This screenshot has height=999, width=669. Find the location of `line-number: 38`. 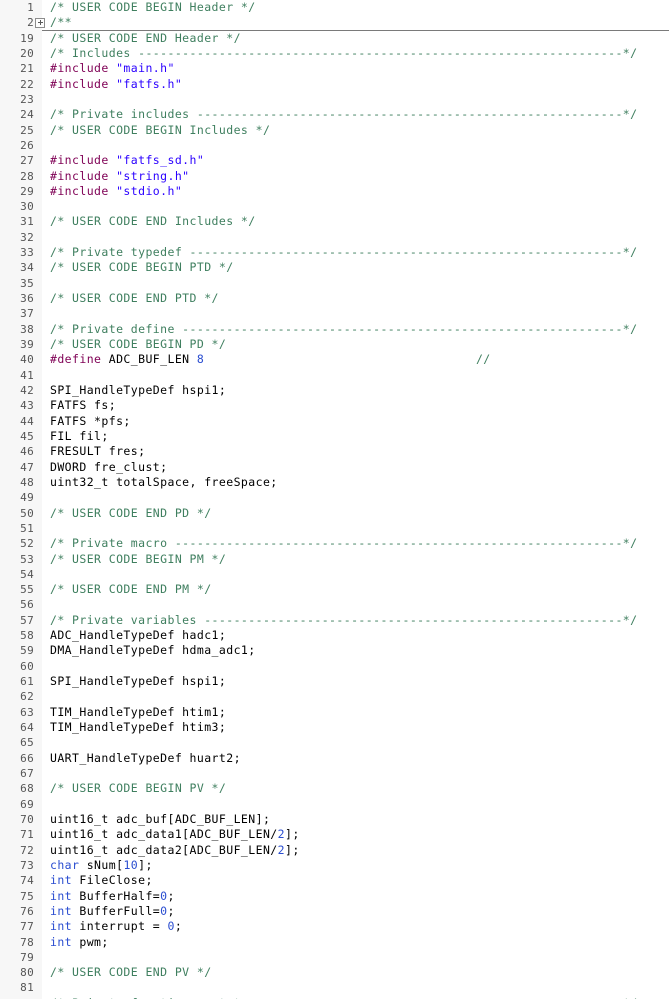

line-number: 38 is located at coordinates (27, 329).